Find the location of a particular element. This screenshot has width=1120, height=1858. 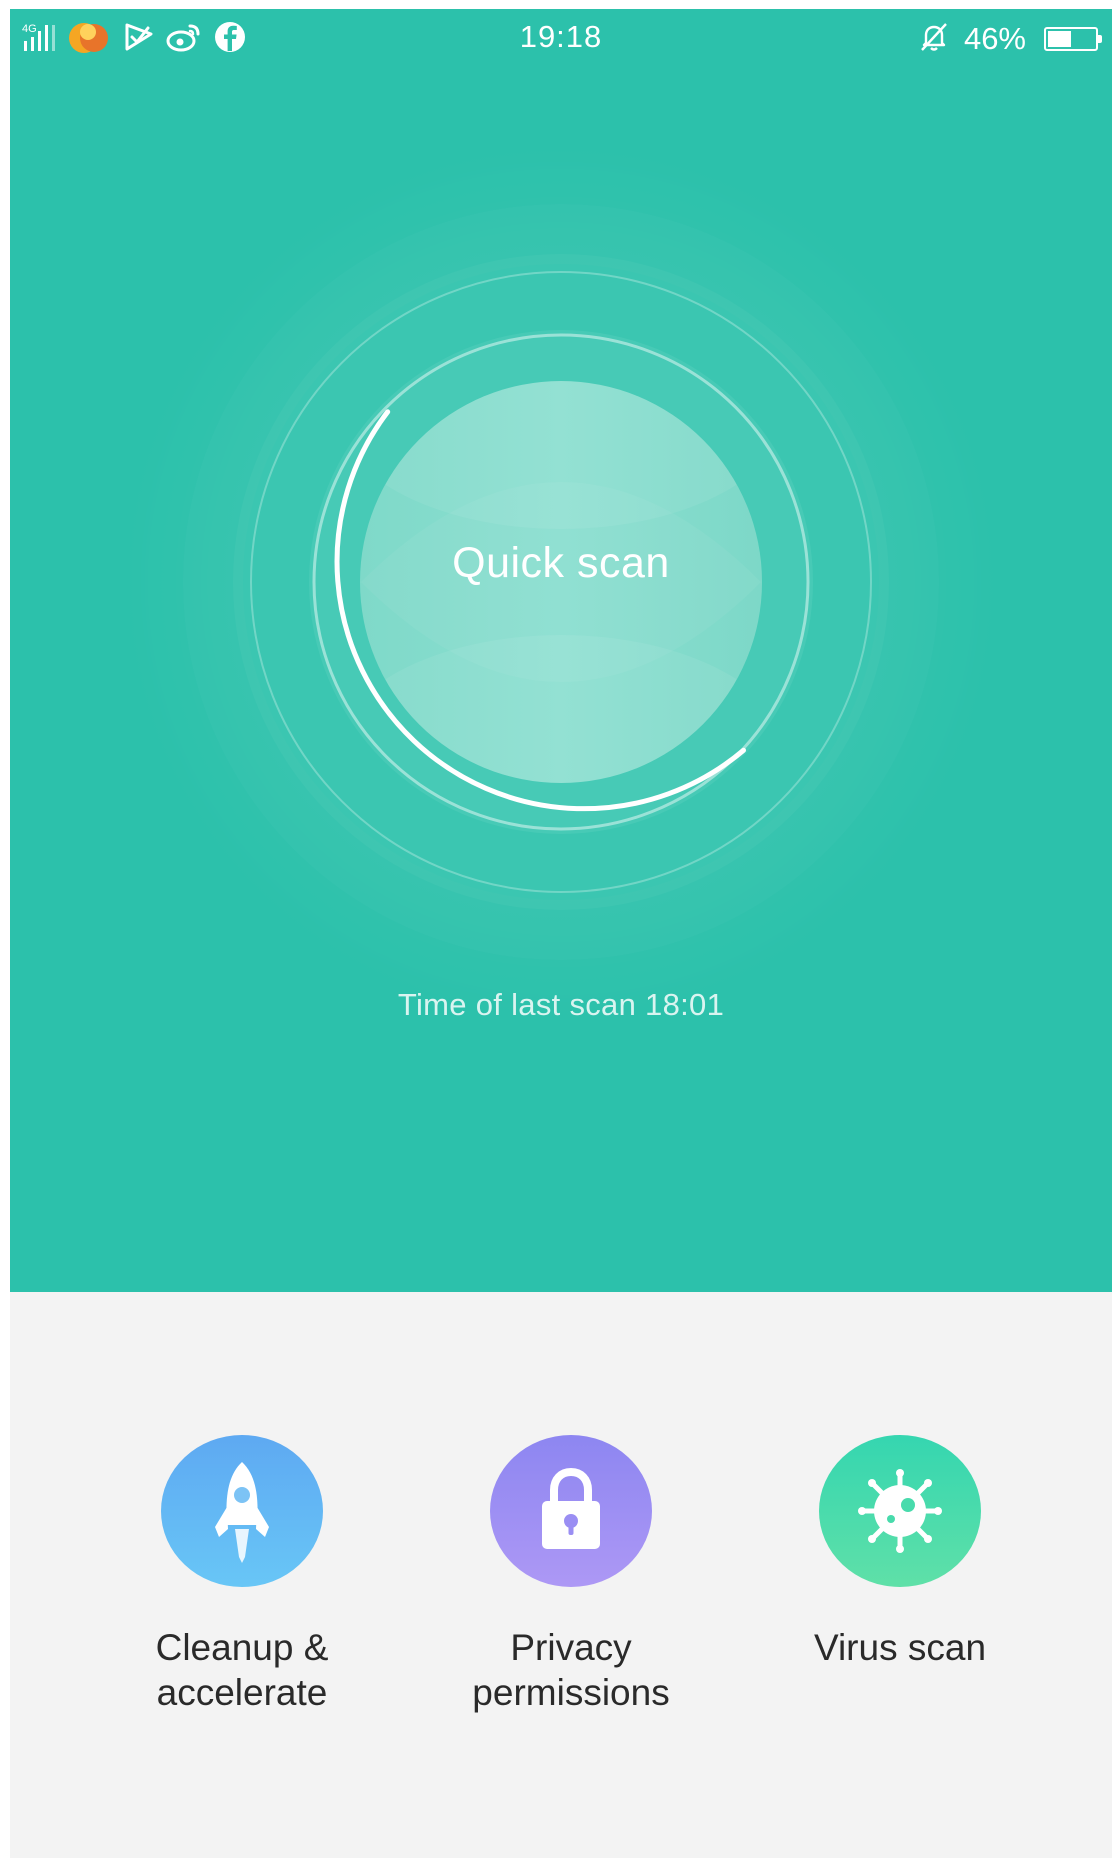

privacy-label: Privacy permissions is located at coordinates (571, 1670).